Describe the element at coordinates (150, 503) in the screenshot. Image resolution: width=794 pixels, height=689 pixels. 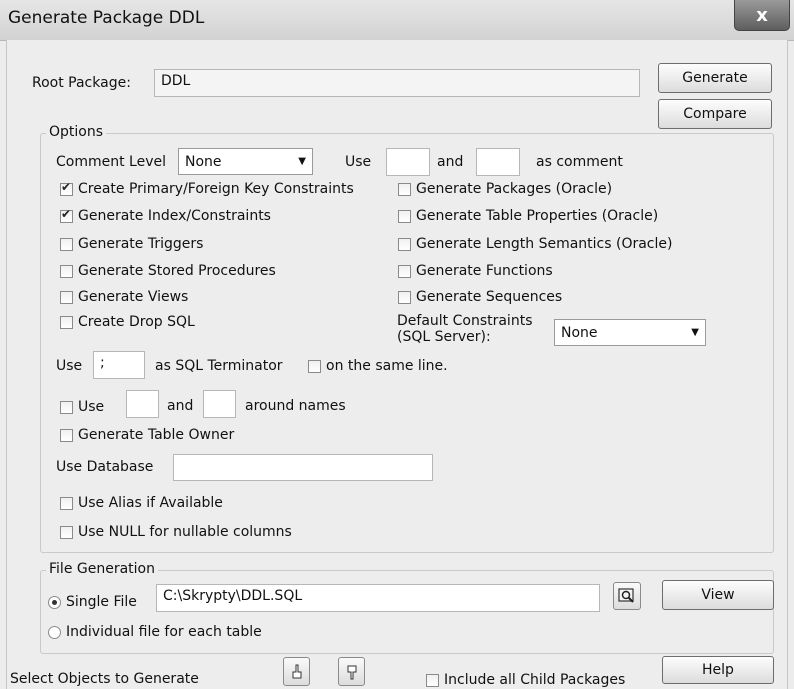
I see `checkbox-label: Use Alias if Available` at that location.